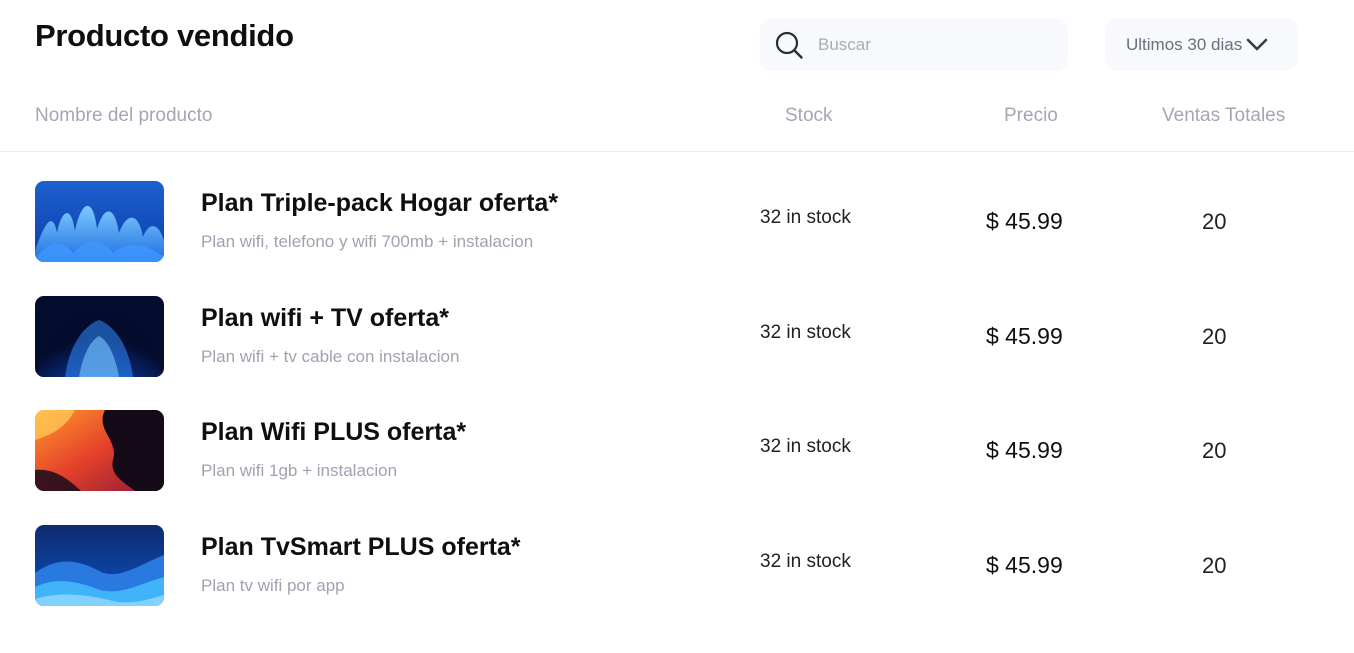 This screenshot has height=653, width=1354. I want to click on product-name: Plan Wifi PLUS oferta*, so click(334, 432).